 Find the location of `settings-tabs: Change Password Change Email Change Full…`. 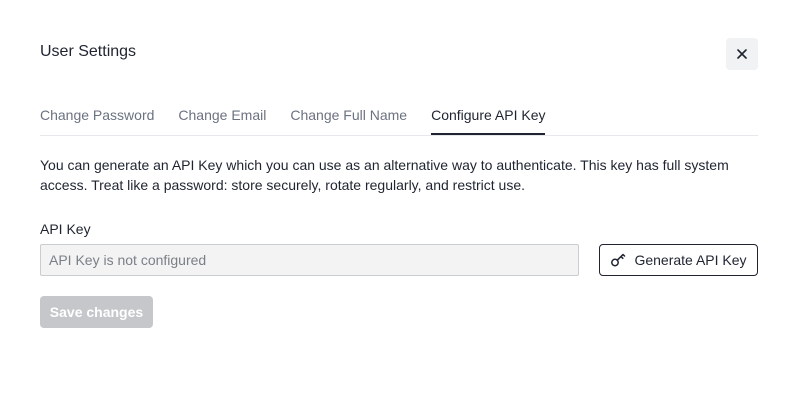

settings-tabs: Change Password Change Email Change Full… is located at coordinates (399, 116).